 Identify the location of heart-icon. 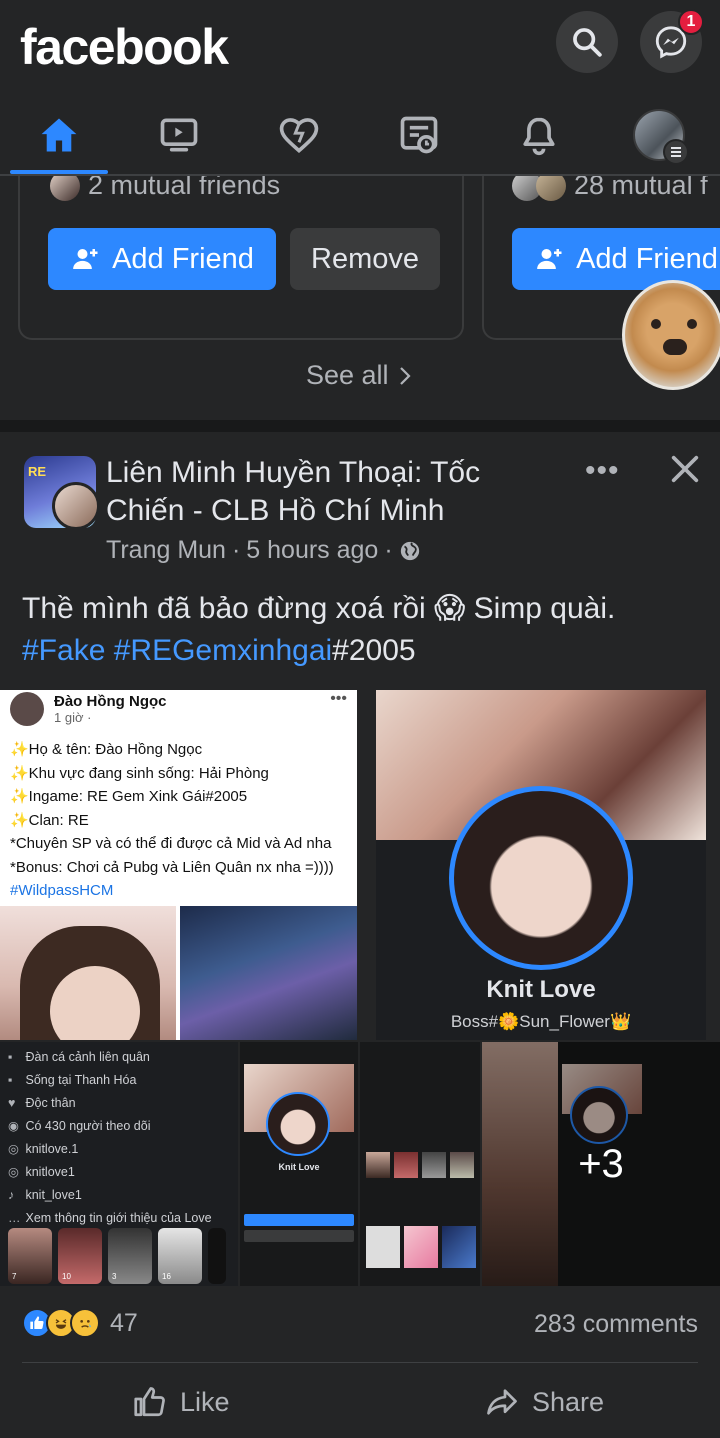
(299, 135).